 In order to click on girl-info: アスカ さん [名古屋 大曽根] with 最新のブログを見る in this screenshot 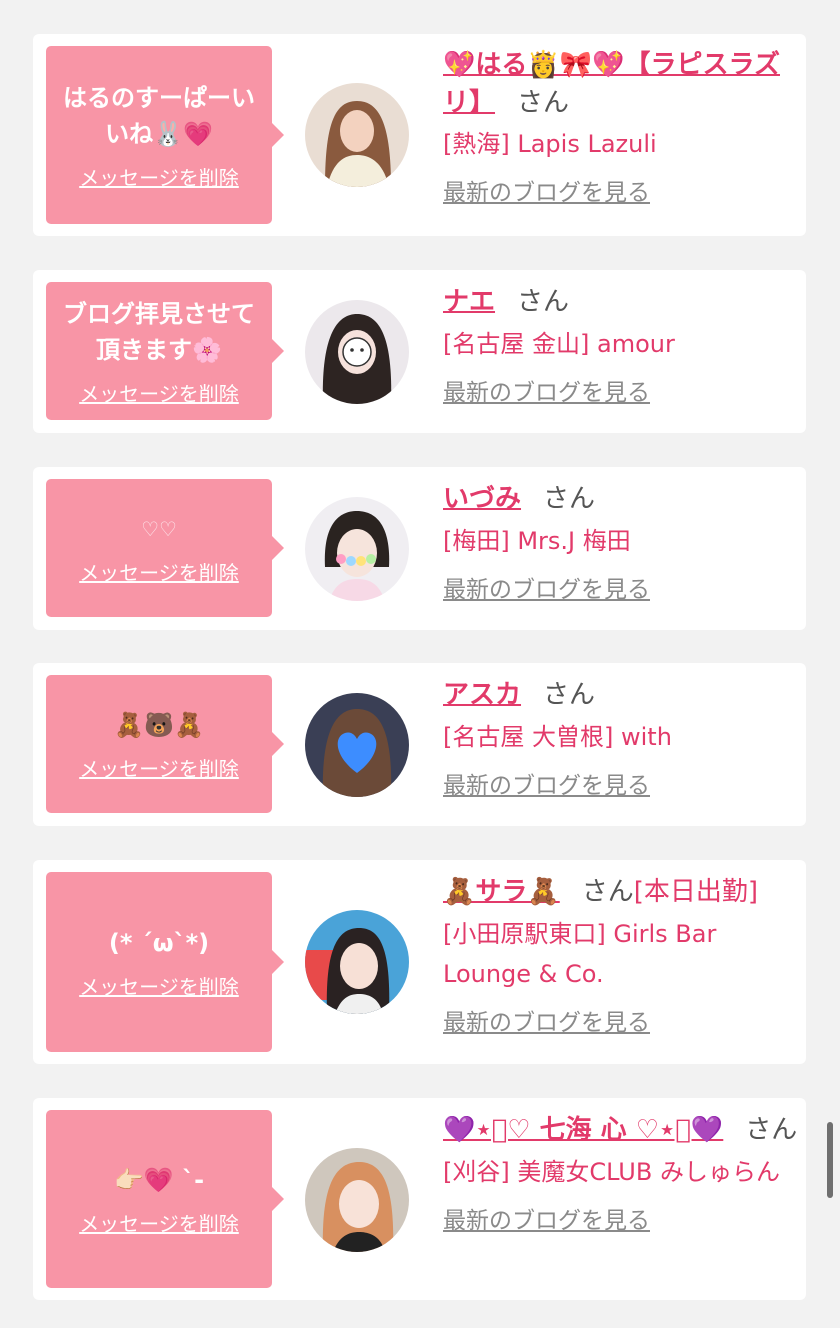, I will do `click(618, 739)`.